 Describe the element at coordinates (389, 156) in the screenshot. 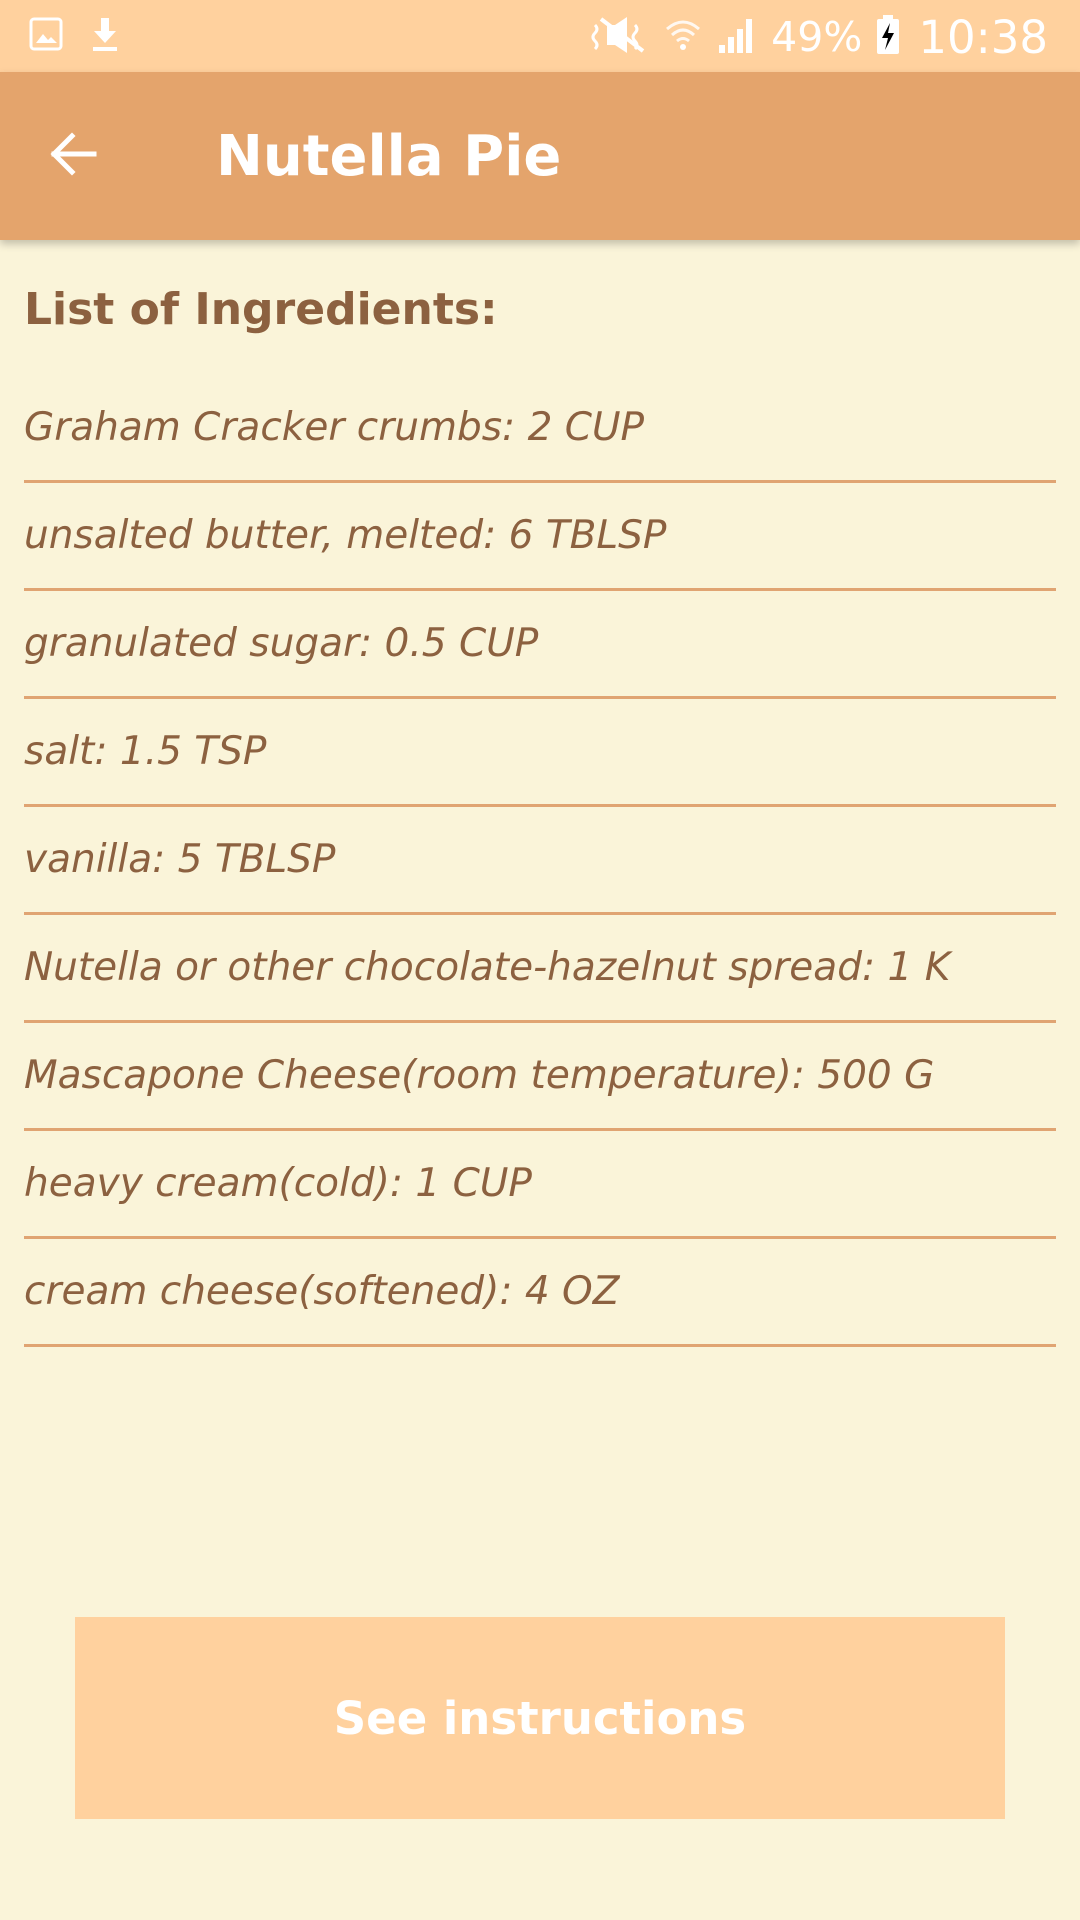

I see `page-title: Nutella Pie` at that location.